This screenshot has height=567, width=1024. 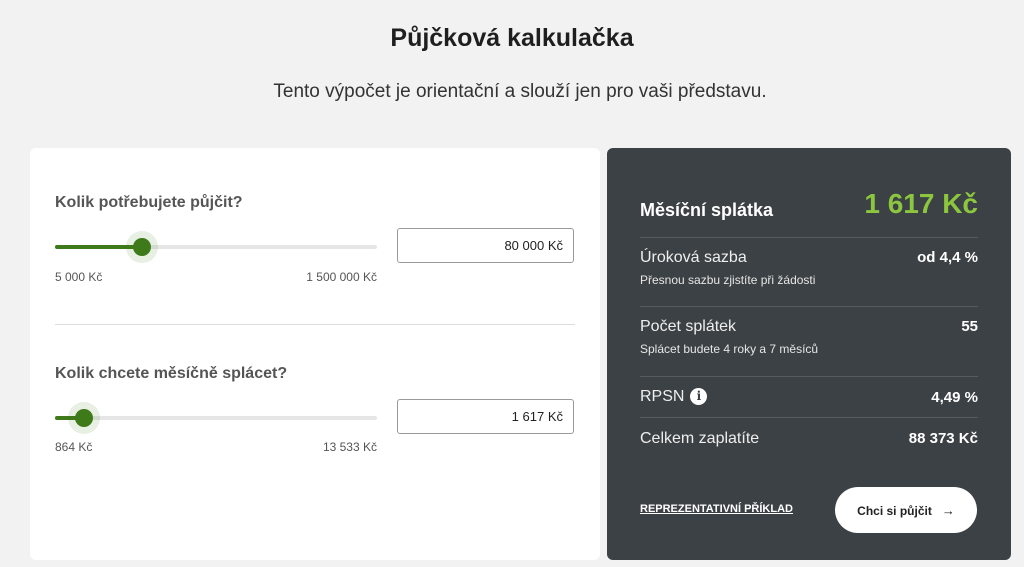 What do you see at coordinates (149, 202) in the screenshot?
I see `loan-amount-question: Kolik potřebujete půjčit?` at bounding box center [149, 202].